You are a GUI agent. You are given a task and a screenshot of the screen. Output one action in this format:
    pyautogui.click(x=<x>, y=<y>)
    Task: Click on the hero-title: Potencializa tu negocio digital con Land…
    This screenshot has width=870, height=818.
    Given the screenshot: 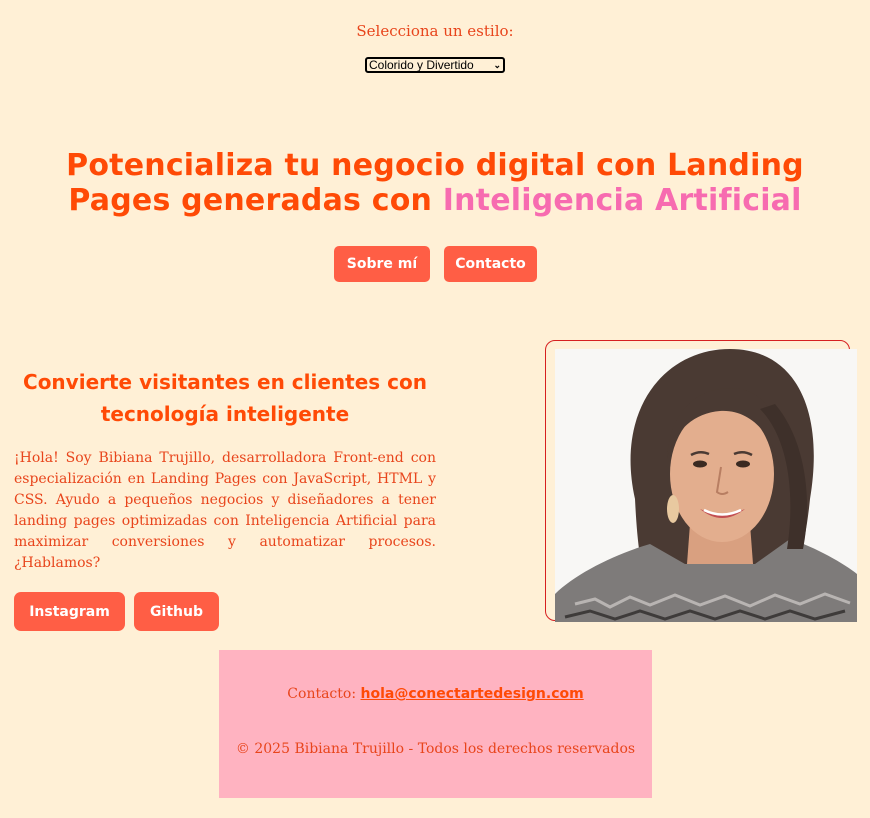 What is the action you would take?
    pyautogui.click(x=435, y=183)
    